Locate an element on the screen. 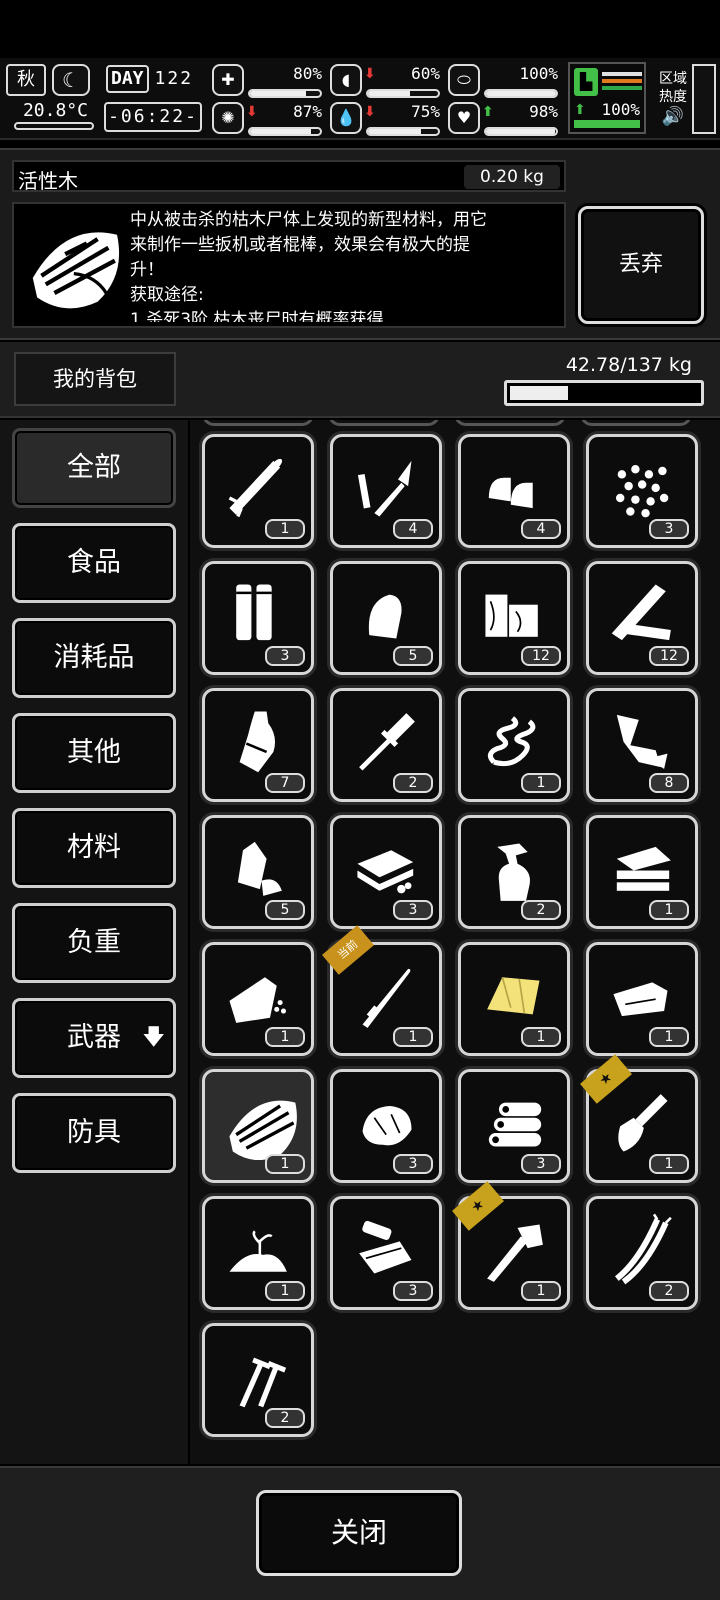 The width and height of the screenshot is (720, 1600). region-heat-meter is located at coordinates (704, 99).